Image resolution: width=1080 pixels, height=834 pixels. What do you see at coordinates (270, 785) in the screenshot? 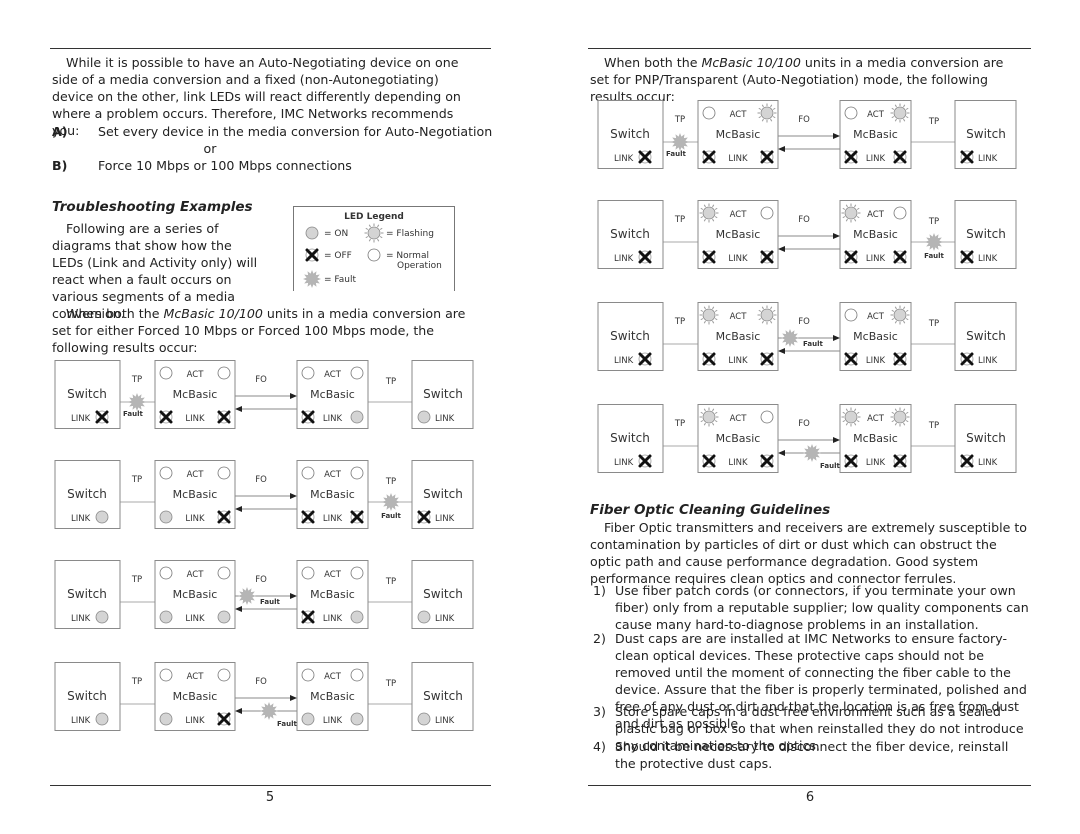
I see `bottom-rule-left` at bounding box center [270, 785].